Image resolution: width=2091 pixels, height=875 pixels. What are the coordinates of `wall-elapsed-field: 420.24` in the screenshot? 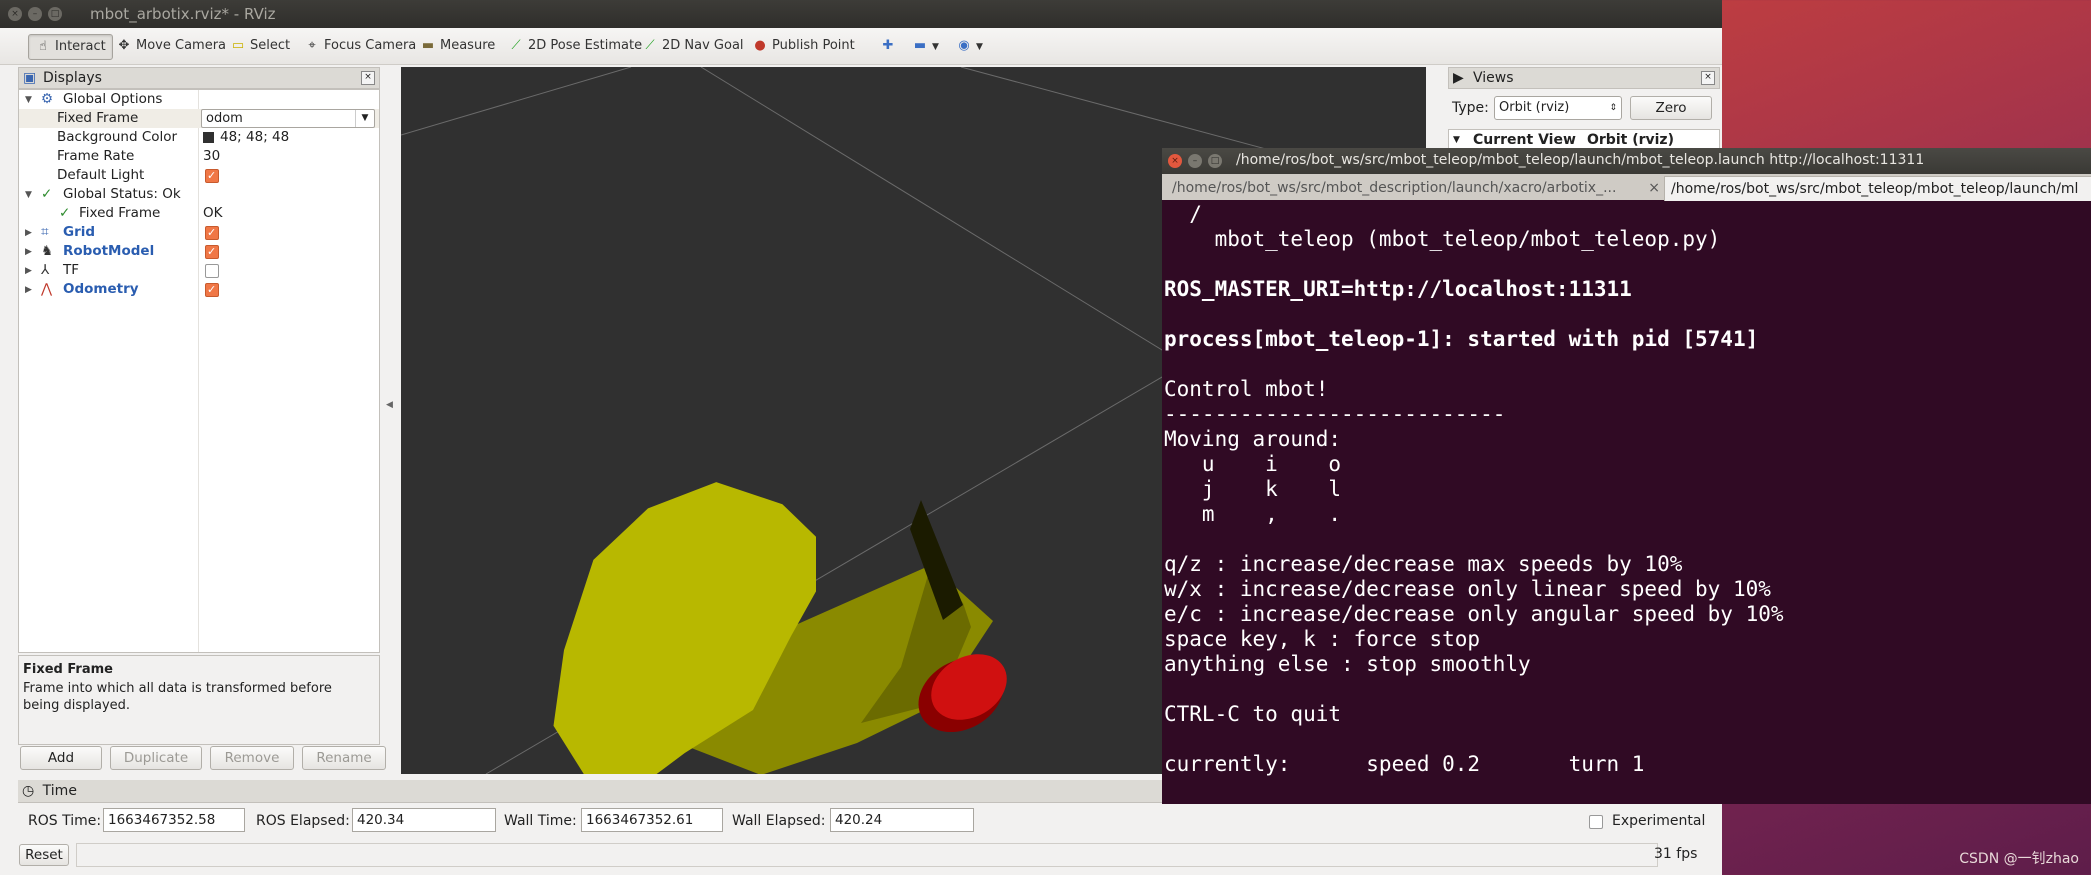 It's located at (902, 820).